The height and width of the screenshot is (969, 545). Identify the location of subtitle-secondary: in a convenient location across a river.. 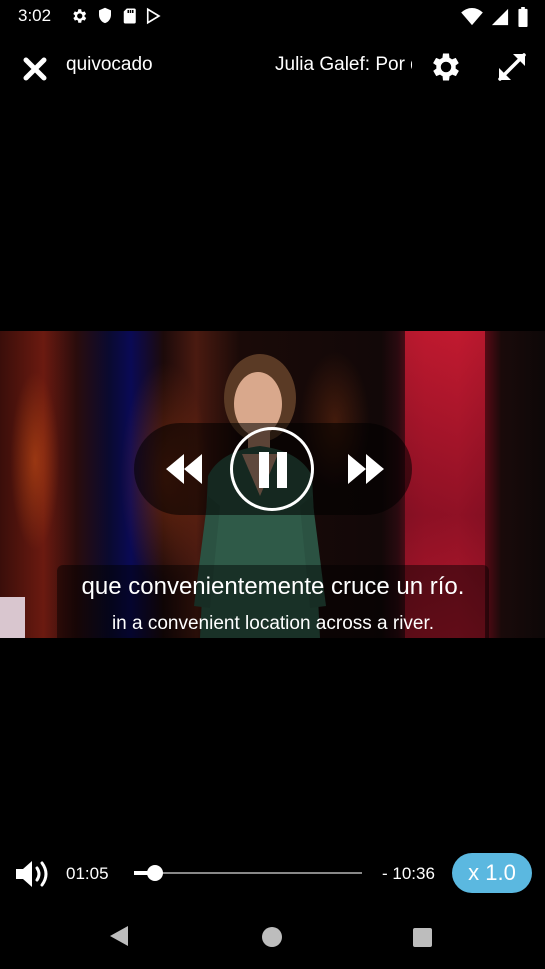
(273, 623).